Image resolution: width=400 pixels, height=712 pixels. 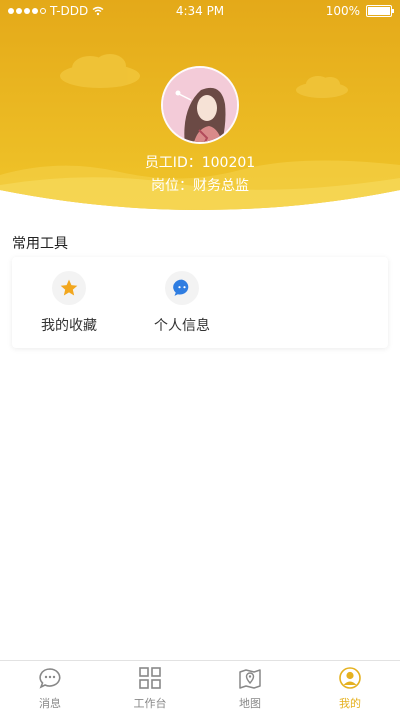 What do you see at coordinates (150, 678) in the screenshot?
I see `grid-icon` at bounding box center [150, 678].